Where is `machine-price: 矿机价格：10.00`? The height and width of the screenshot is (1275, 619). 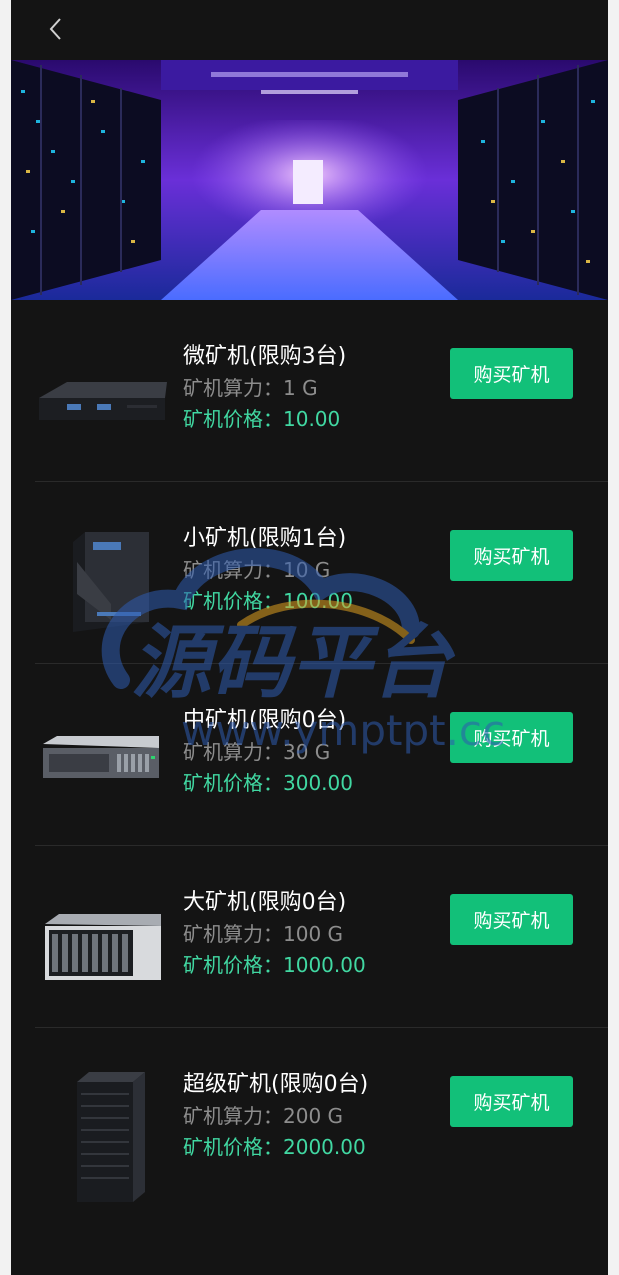 machine-price: 矿机价格：10.00 is located at coordinates (262, 419).